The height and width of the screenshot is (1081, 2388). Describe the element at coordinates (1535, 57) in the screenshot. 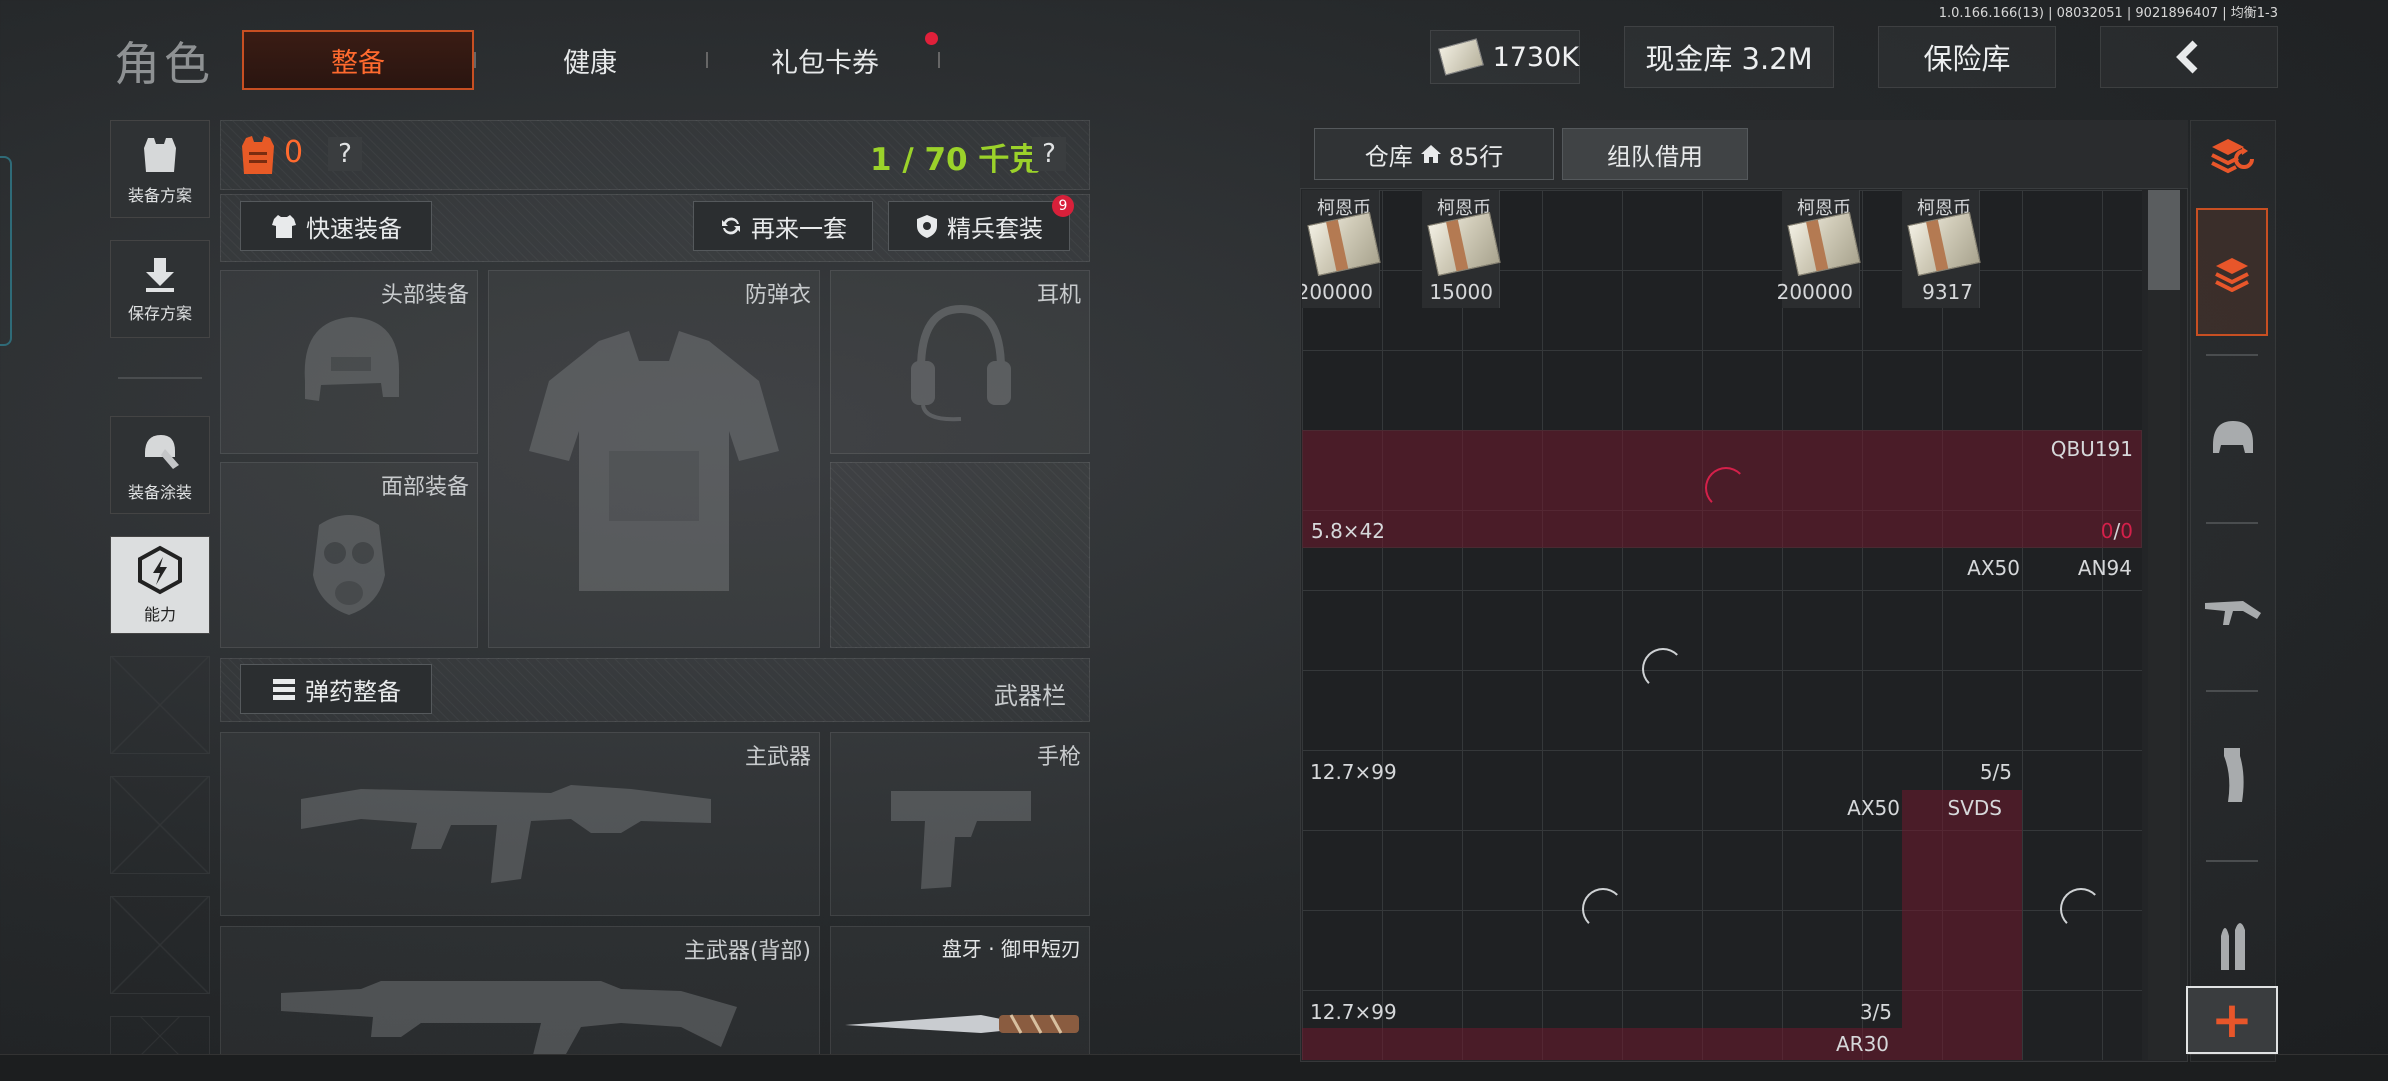

I see `currency-amount: 1730K` at that location.